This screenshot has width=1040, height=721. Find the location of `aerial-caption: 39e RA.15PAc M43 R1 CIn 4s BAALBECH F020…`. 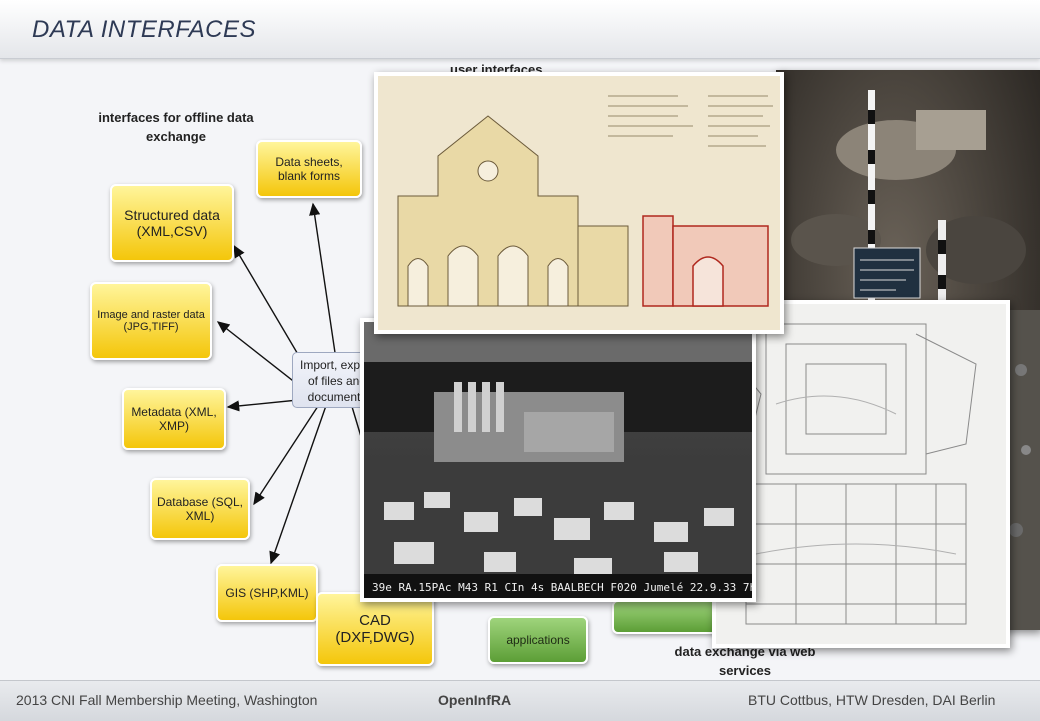

aerial-caption: 39e RA.15PAc M43 R1 CIn 4s BAALBECH F020… is located at coordinates (562, 587).